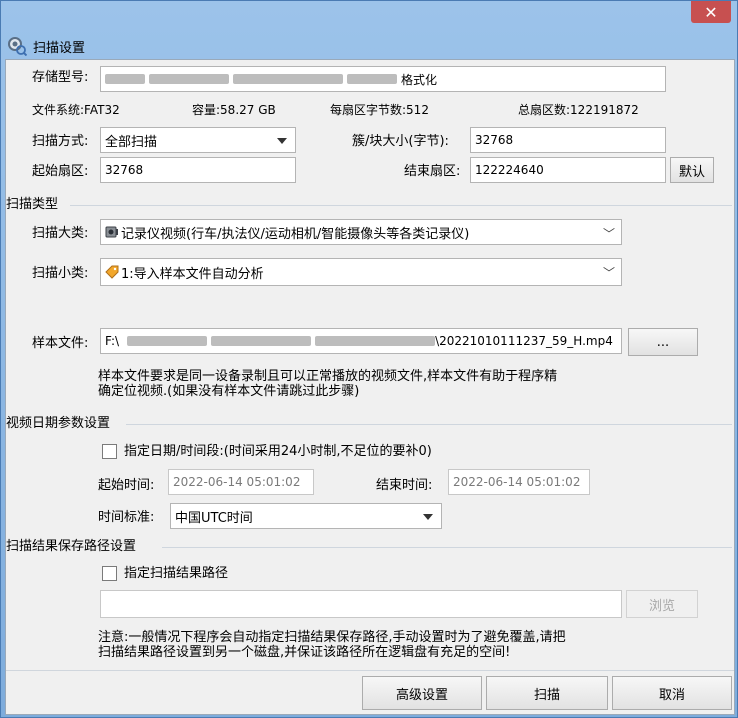  What do you see at coordinates (672, 693) in the screenshot?
I see `cancel-button: 取消` at bounding box center [672, 693].